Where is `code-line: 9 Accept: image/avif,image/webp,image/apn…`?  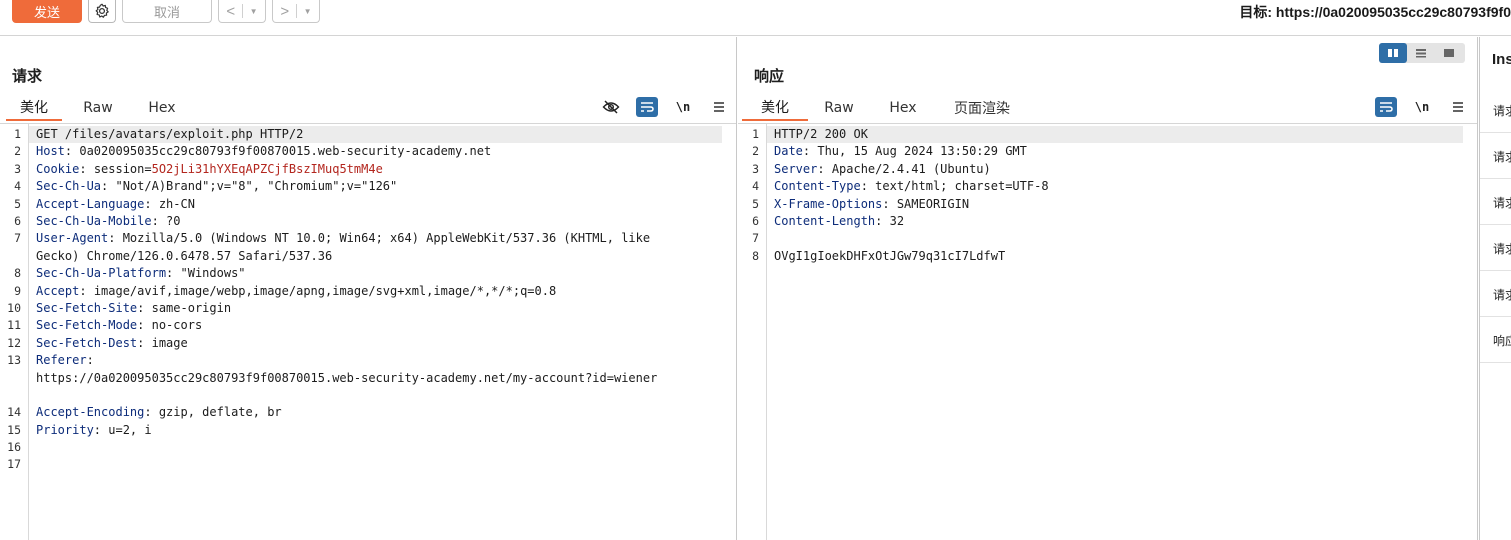 code-line: 9 Accept: image/avif,image/webp,image/apn… is located at coordinates (368, 291).